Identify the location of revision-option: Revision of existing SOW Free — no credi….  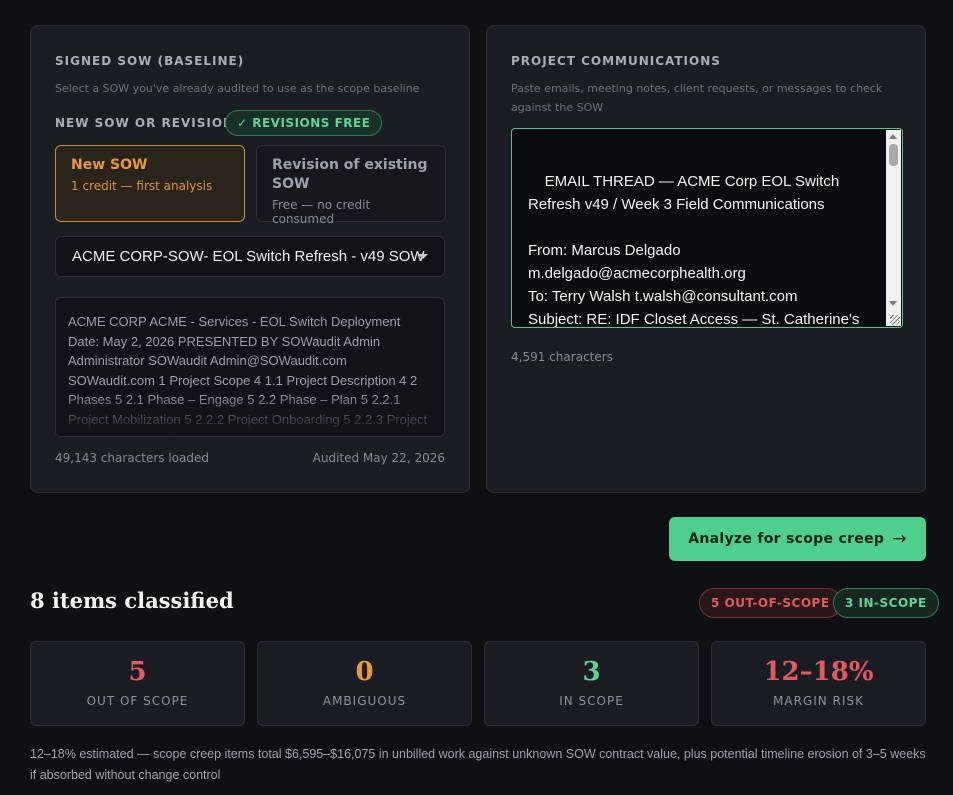
(351, 185).